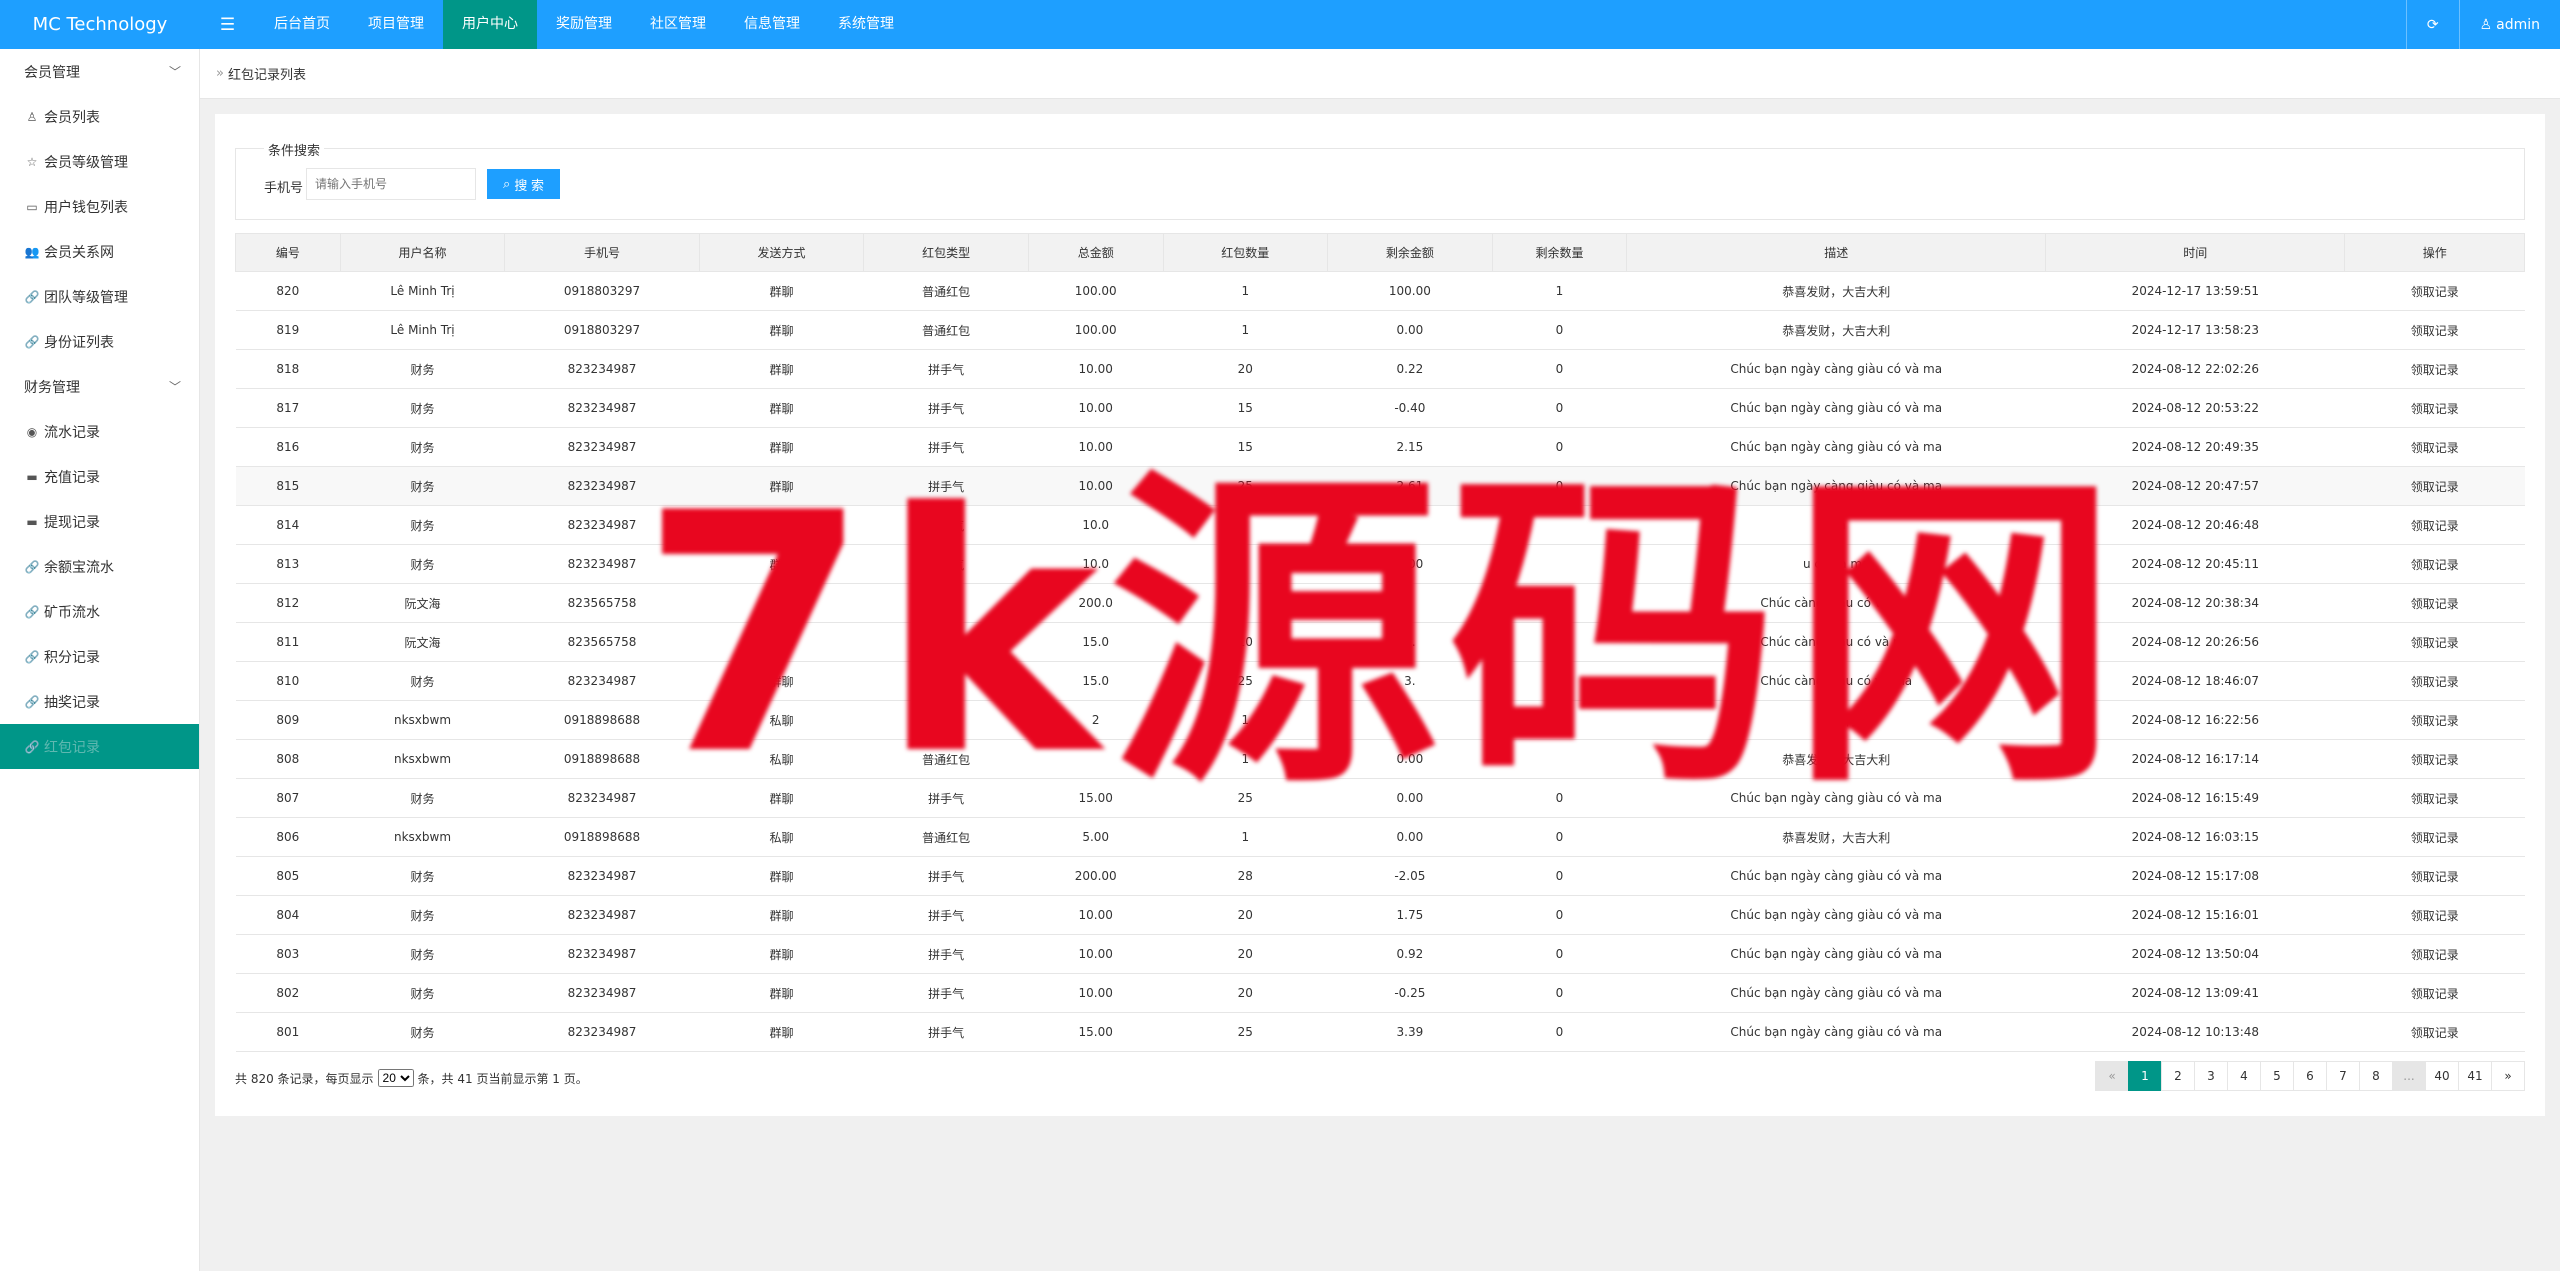 The image size is (2560, 1271). Describe the element at coordinates (72, 657) in the screenshot. I see `sidebar-item-label: 积分记录` at that location.